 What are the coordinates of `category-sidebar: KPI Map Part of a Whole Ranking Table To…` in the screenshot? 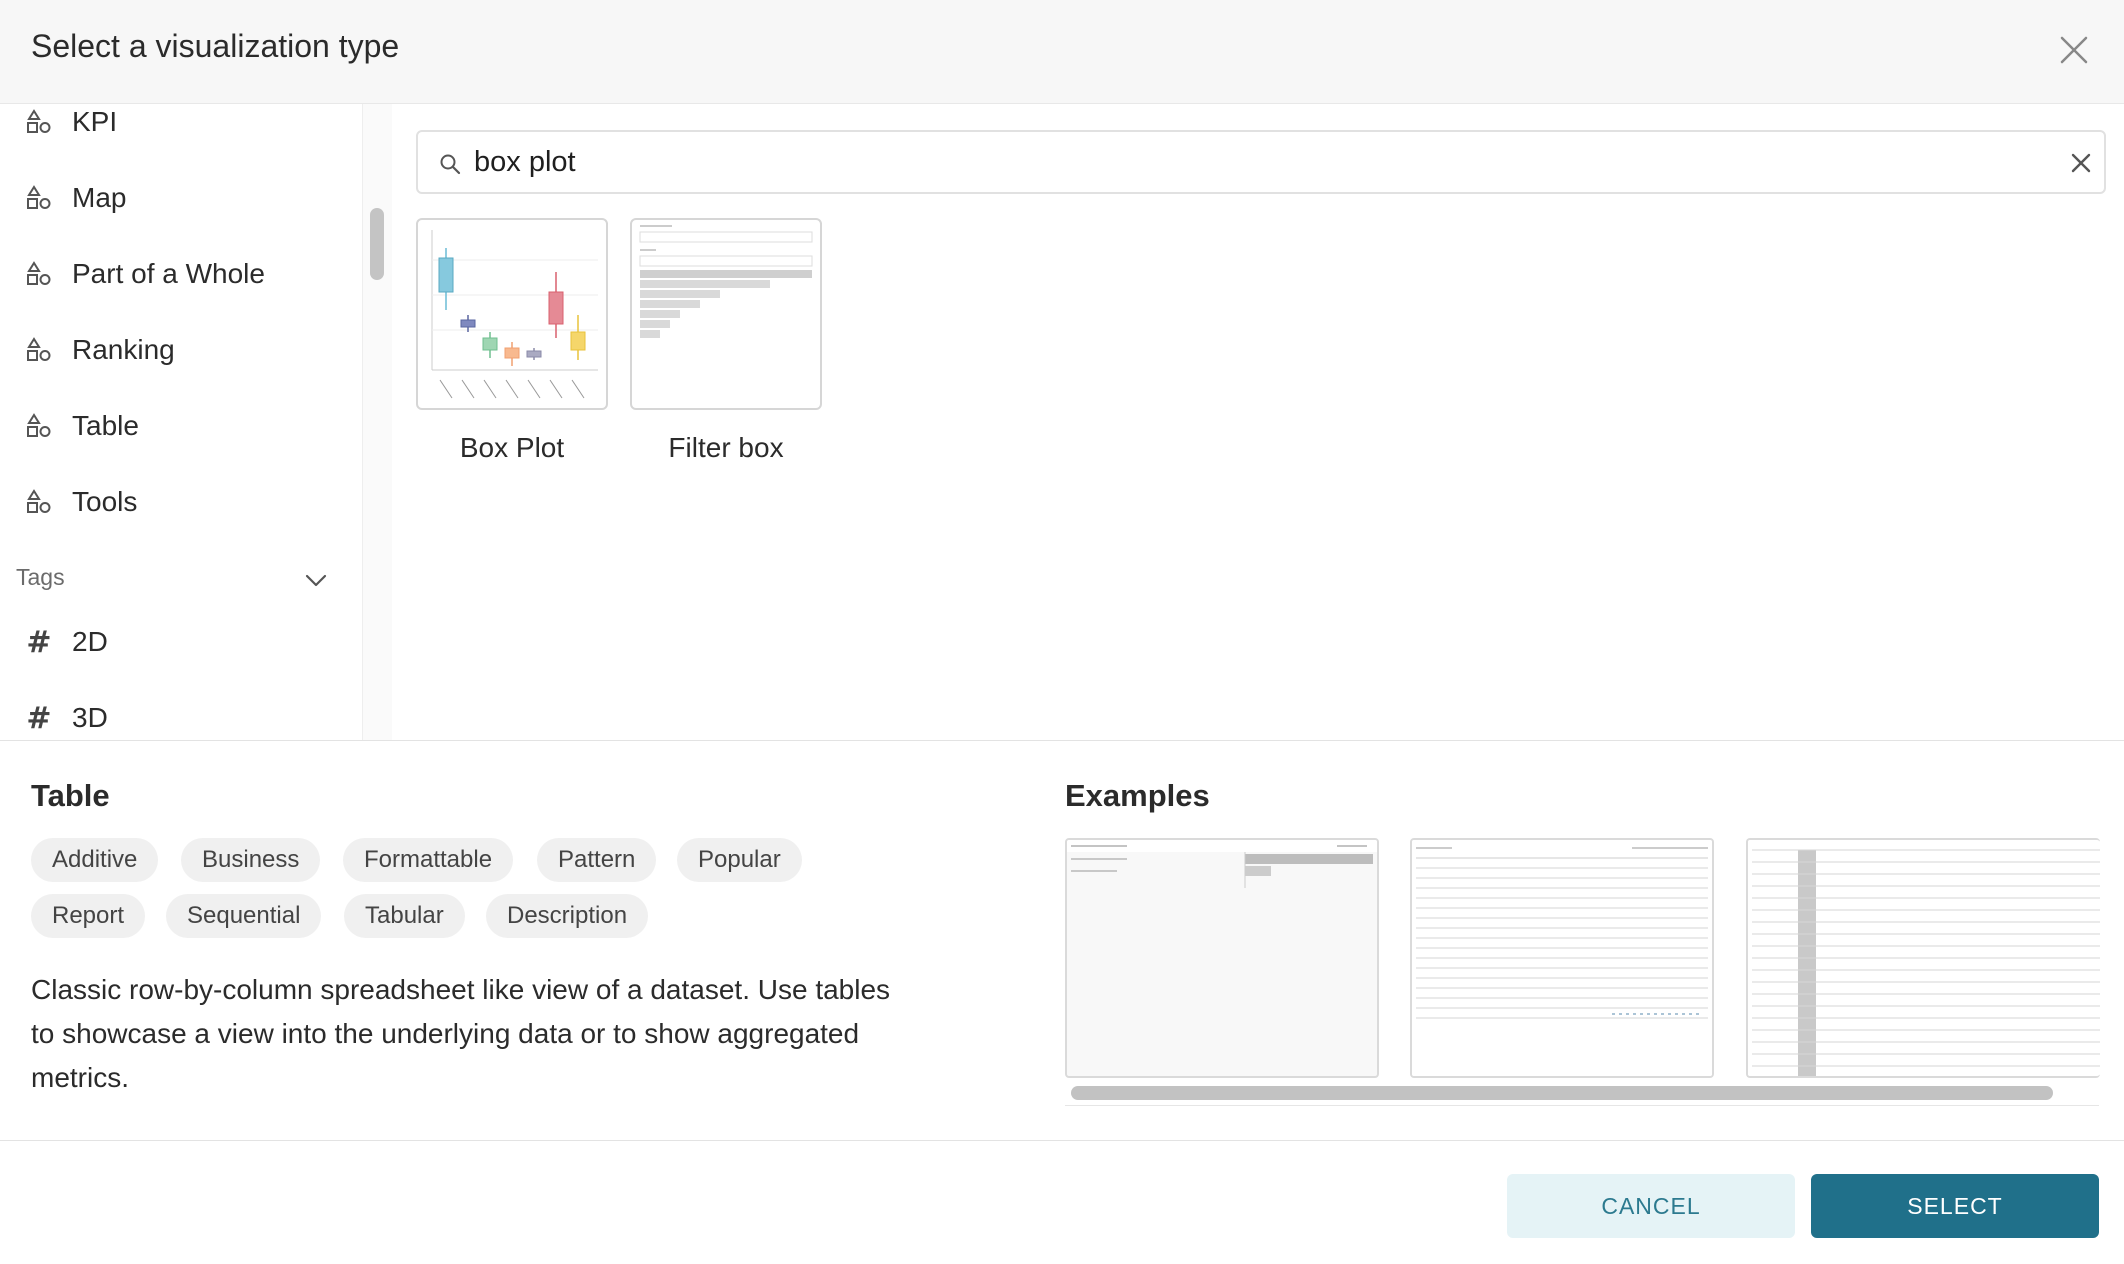 It's located at (196, 422).